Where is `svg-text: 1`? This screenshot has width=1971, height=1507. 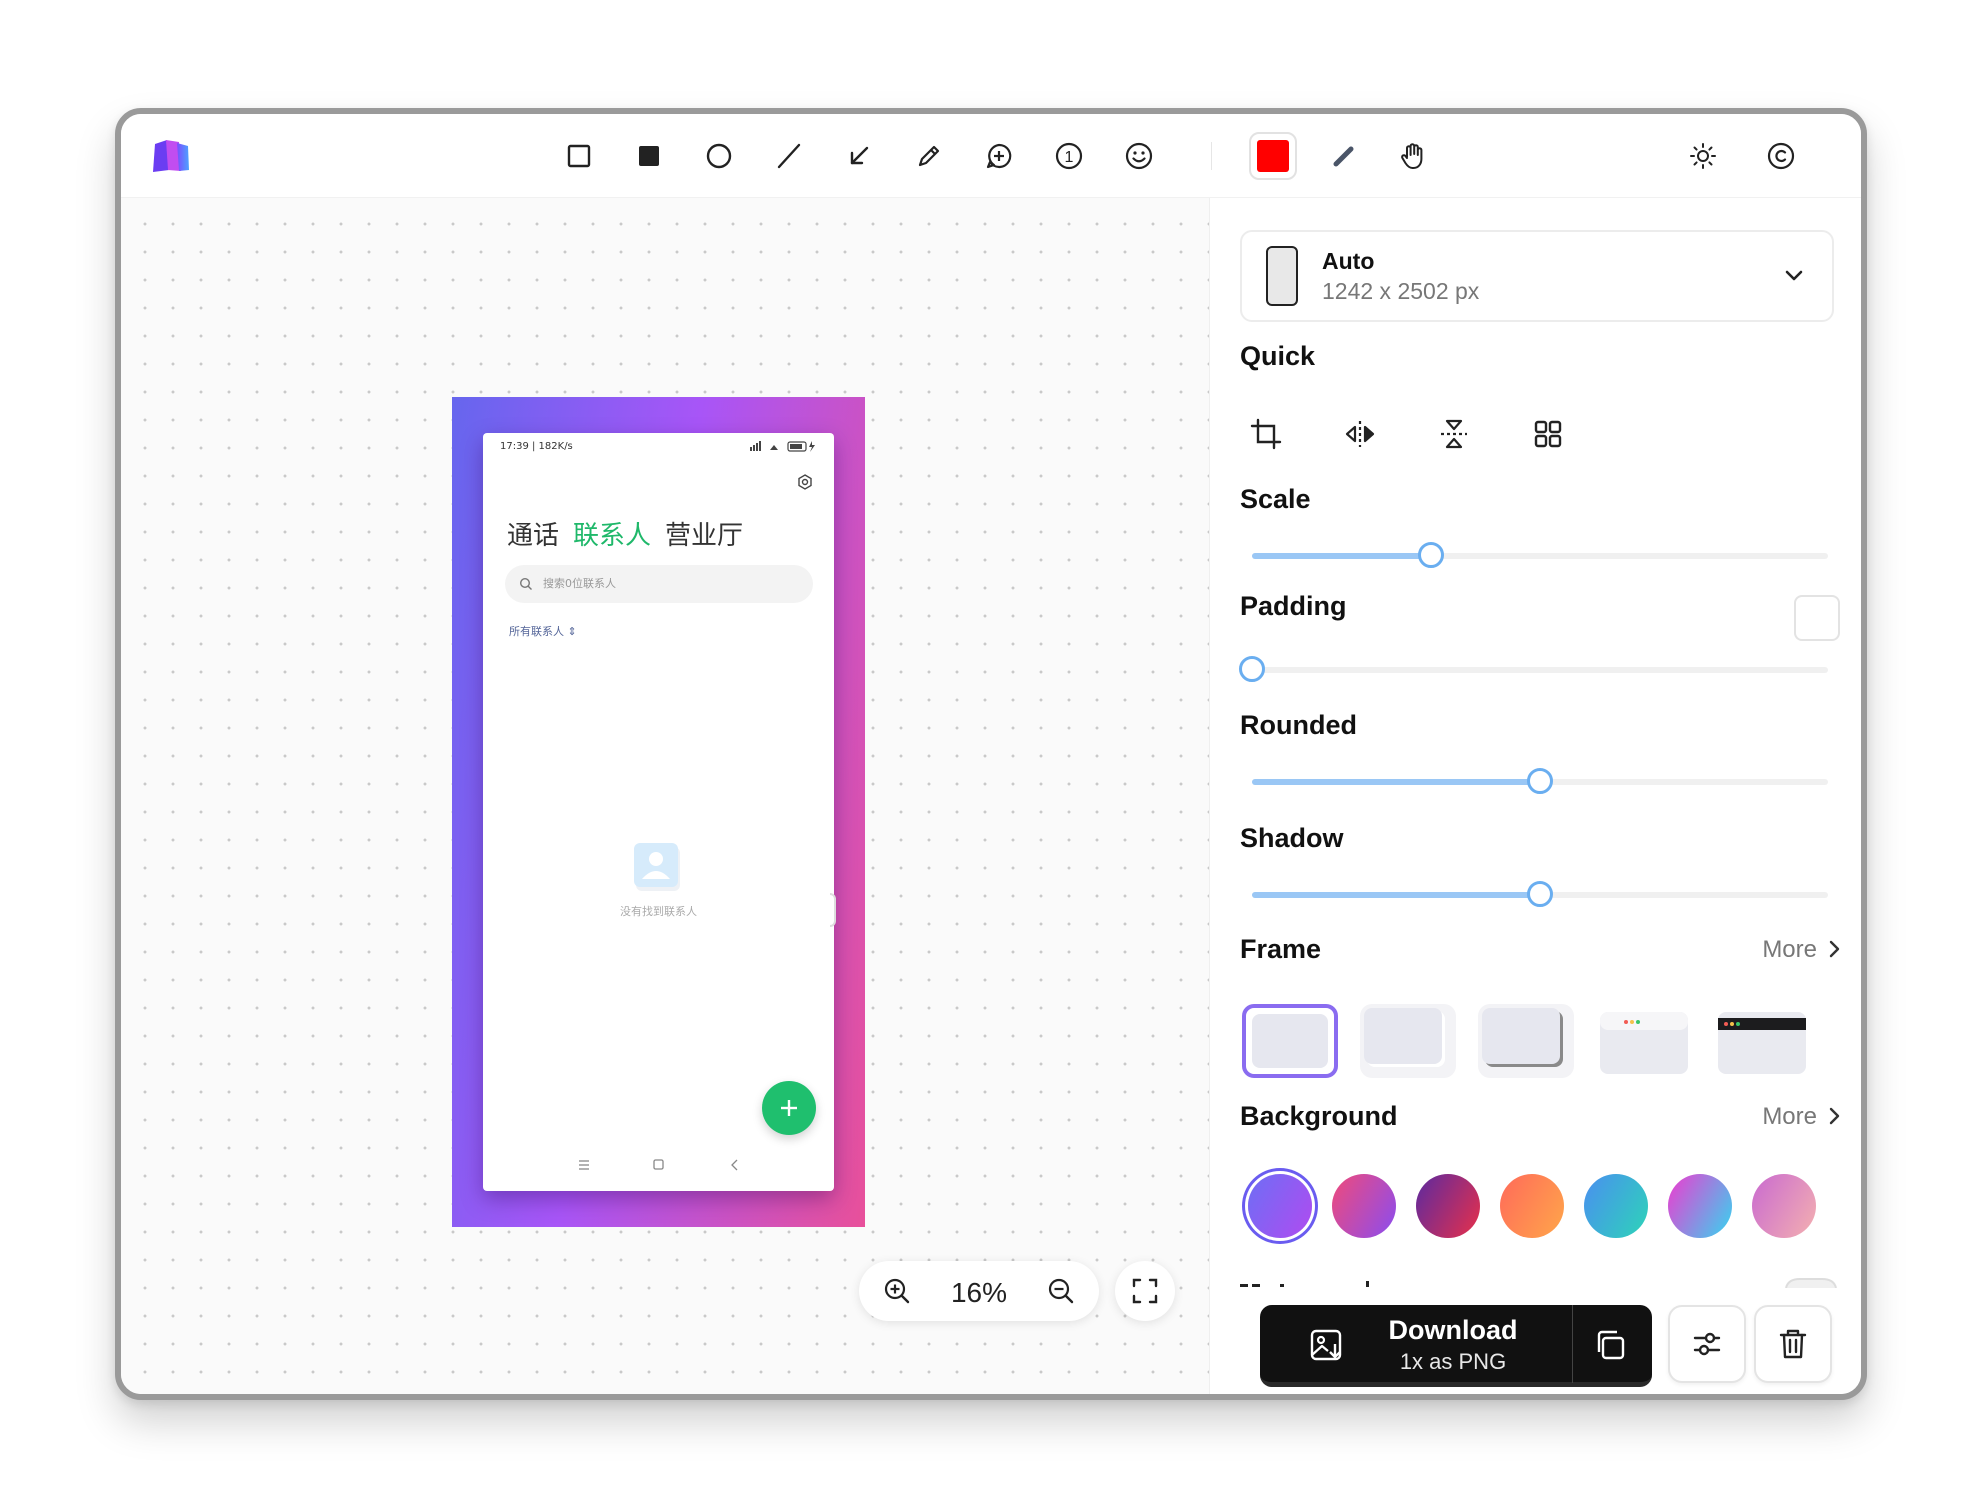 svg-text: 1 is located at coordinates (1069, 157).